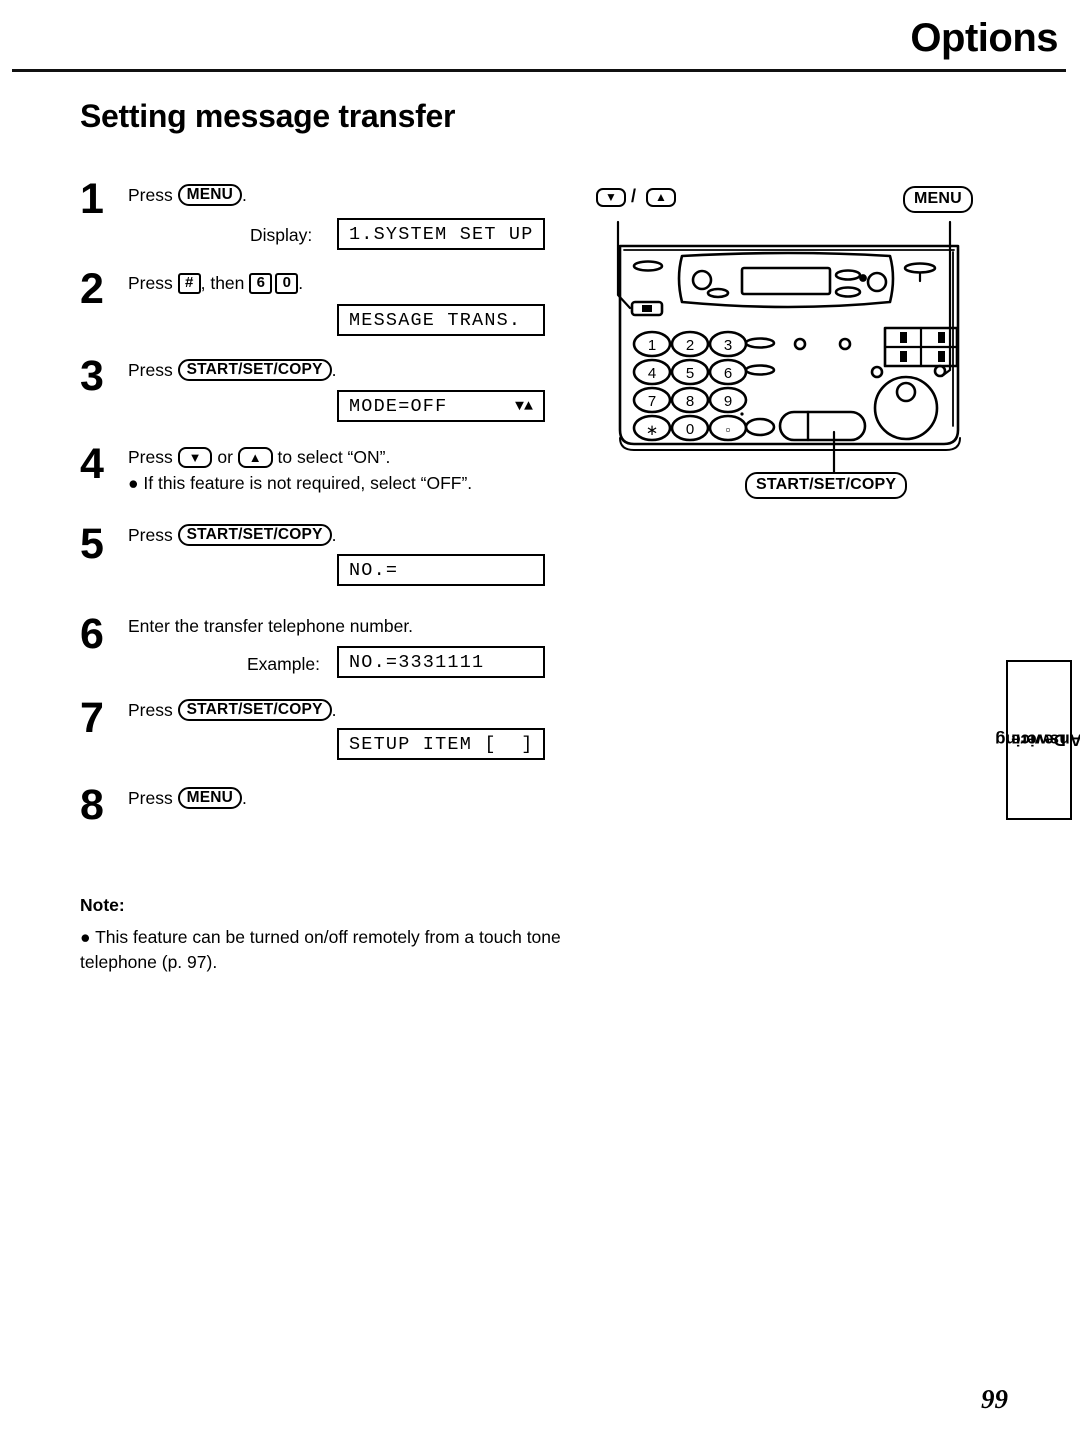 This screenshot has height=1447, width=1080. Describe the element at coordinates (652, 373) in the screenshot. I see `keypad-label-4: 4` at that location.